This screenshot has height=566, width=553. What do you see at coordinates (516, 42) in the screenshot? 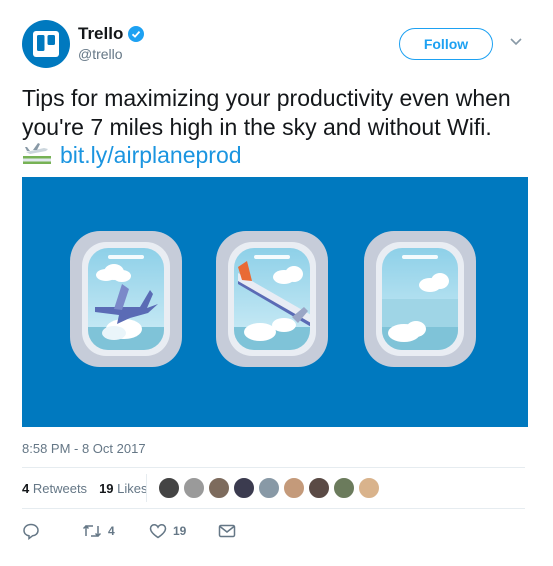
I see `chevron-down-icon` at bounding box center [516, 42].